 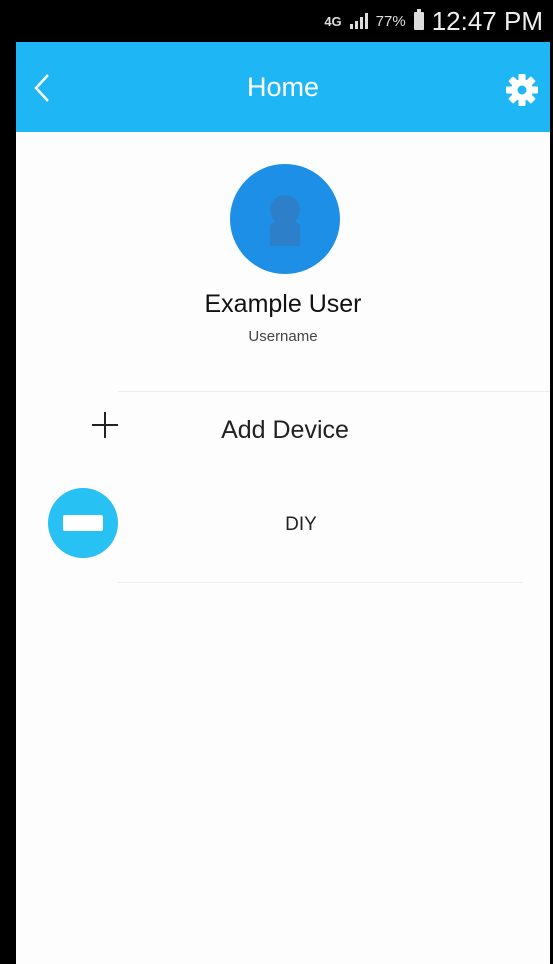 I want to click on settings-button, so click(x=522, y=90).